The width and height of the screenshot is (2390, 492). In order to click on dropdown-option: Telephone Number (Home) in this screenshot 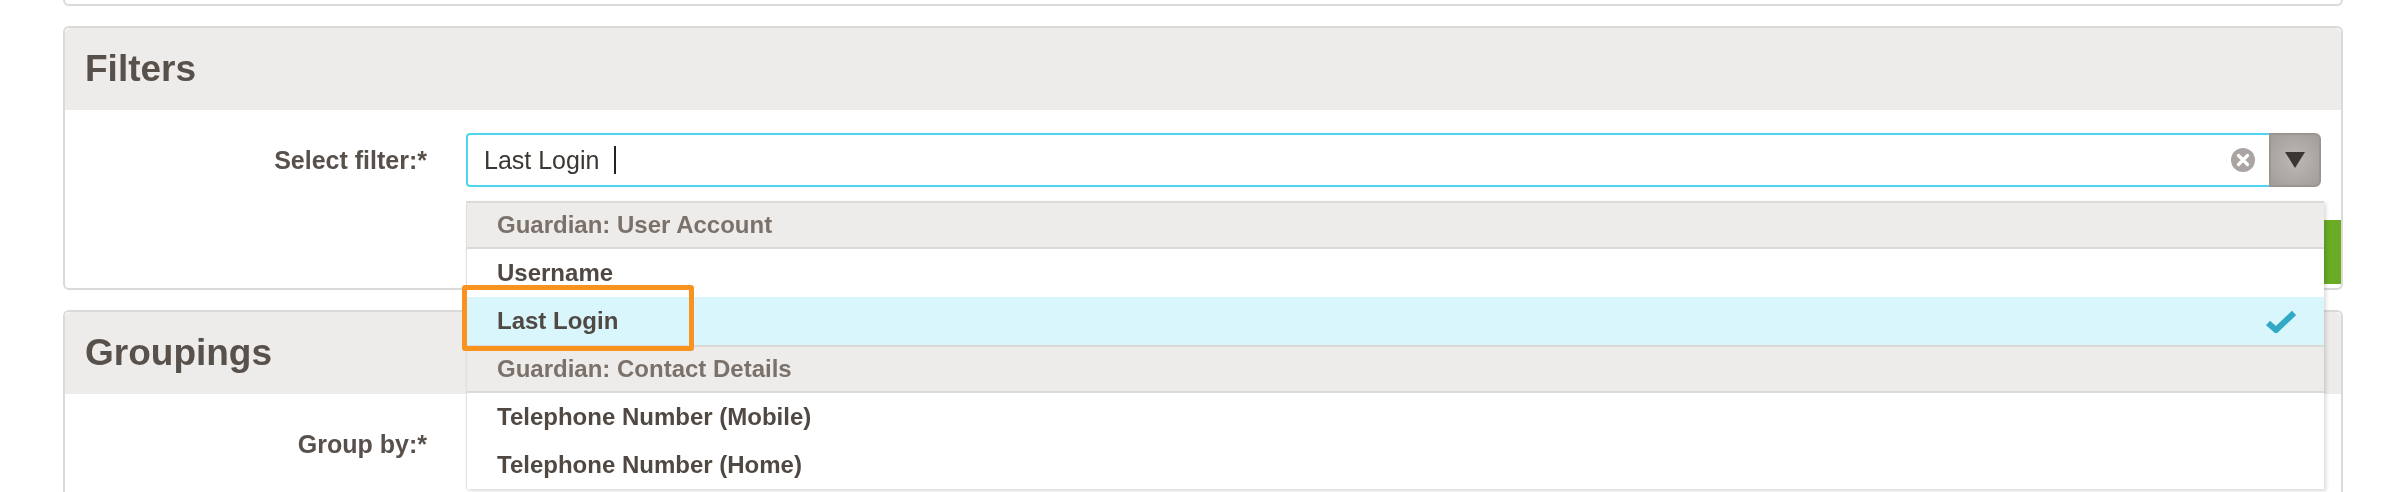, I will do `click(1395, 465)`.